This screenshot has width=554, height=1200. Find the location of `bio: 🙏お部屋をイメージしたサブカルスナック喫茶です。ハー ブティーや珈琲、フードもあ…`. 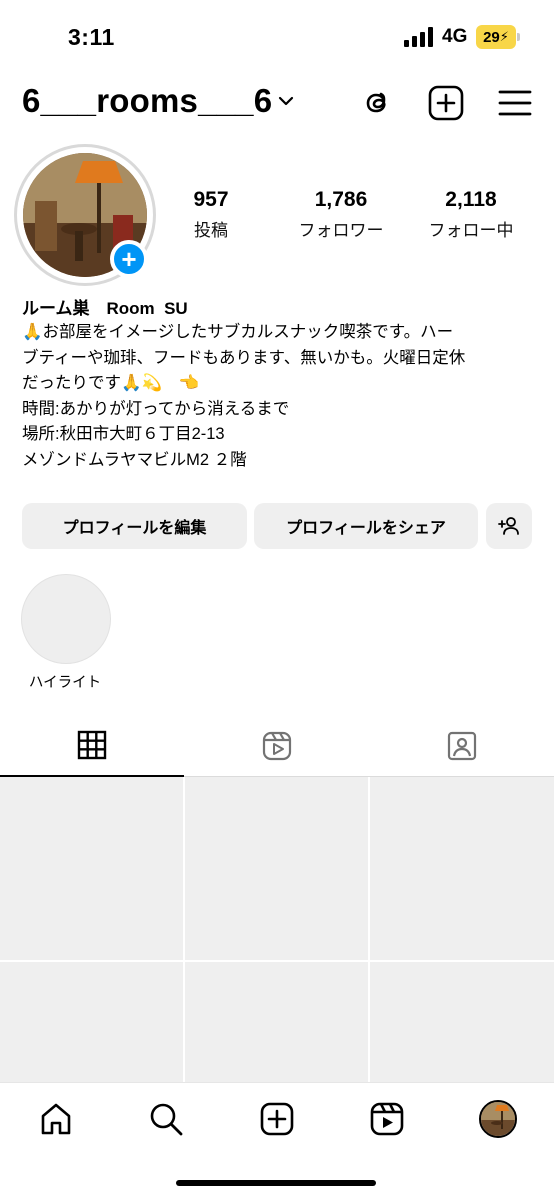

bio: 🙏お部屋をイメージしたサブカルスナック喫茶です。ハー ブティーや珈琲、フードもあ… is located at coordinates (282, 396).